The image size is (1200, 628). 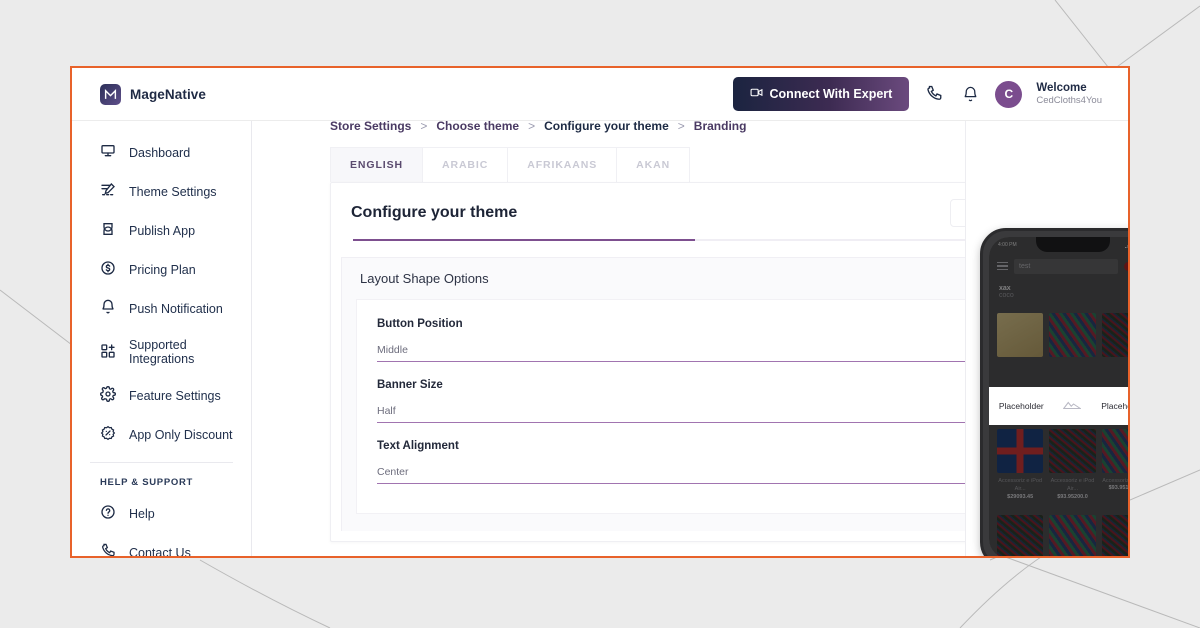 What do you see at coordinates (108, 434) in the screenshot?
I see `discount-icon` at bounding box center [108, 434].